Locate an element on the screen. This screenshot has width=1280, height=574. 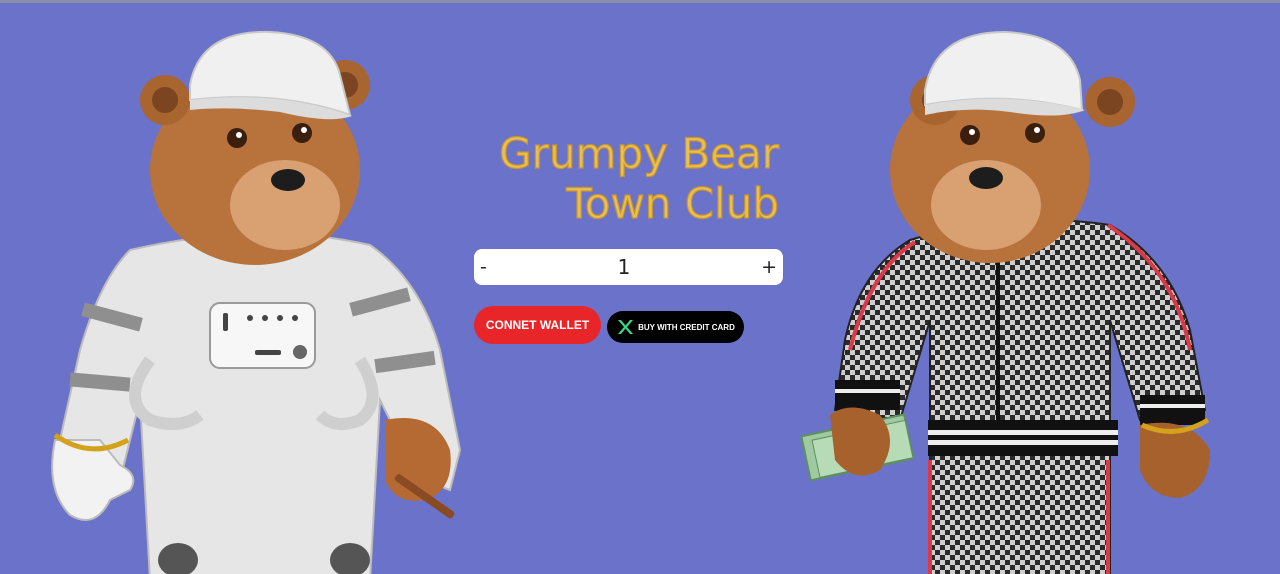
action-buttons: CONNET WALLET BUY WITH CREDIT CARD is located at coordinates (609, 325).